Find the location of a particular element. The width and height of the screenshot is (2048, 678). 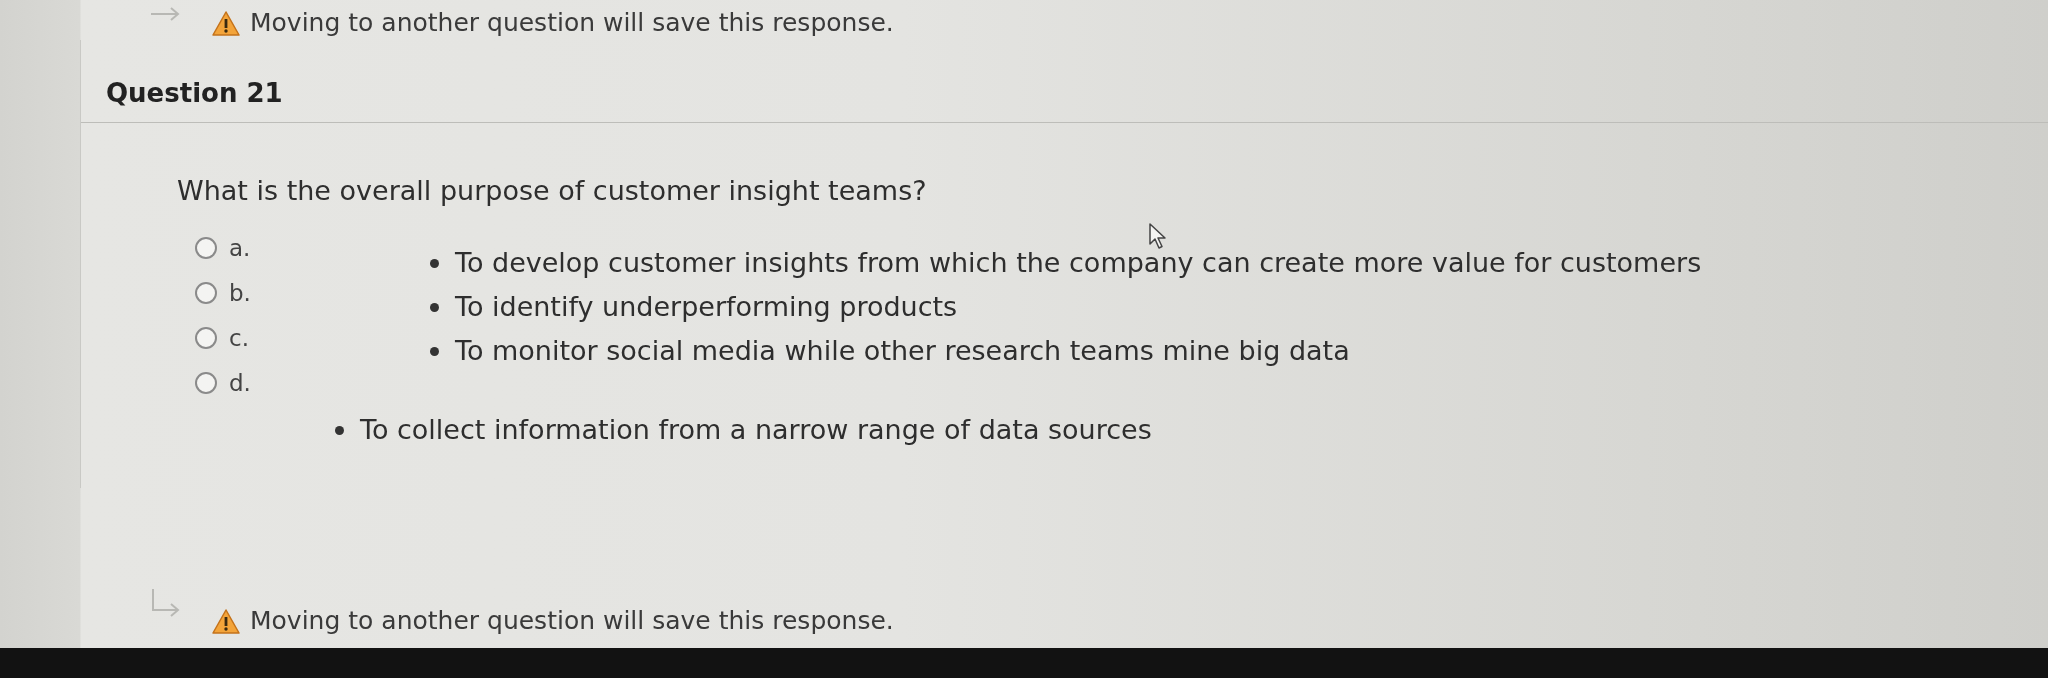

option-label: c. is located at coordinates (239, 338).